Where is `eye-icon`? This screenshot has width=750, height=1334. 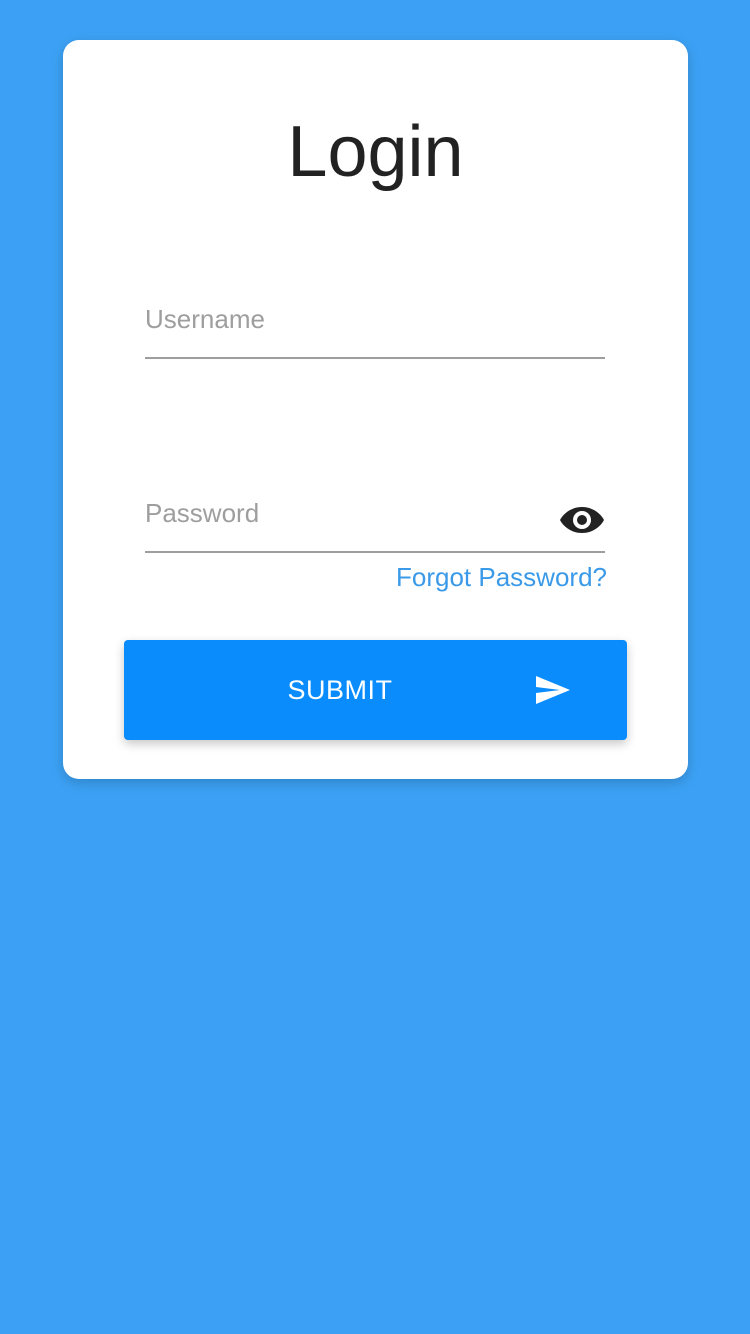
eye-icon is located at coordinates (582, 520).